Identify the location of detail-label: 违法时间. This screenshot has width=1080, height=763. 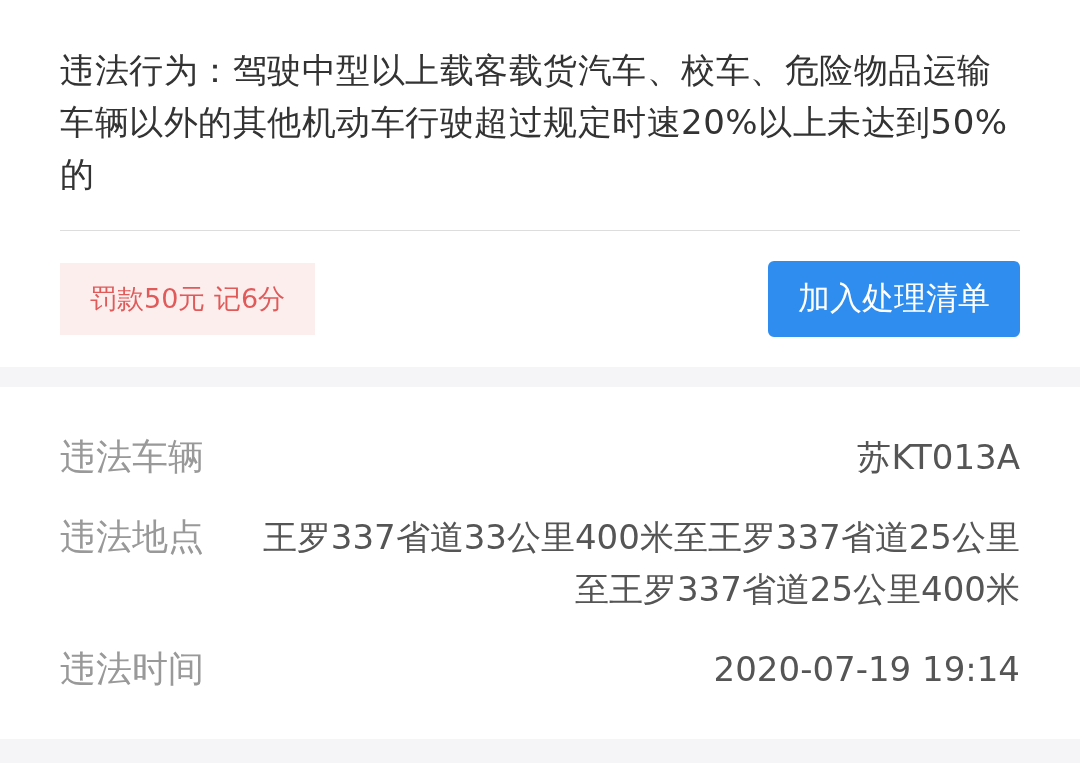
(132, 669).